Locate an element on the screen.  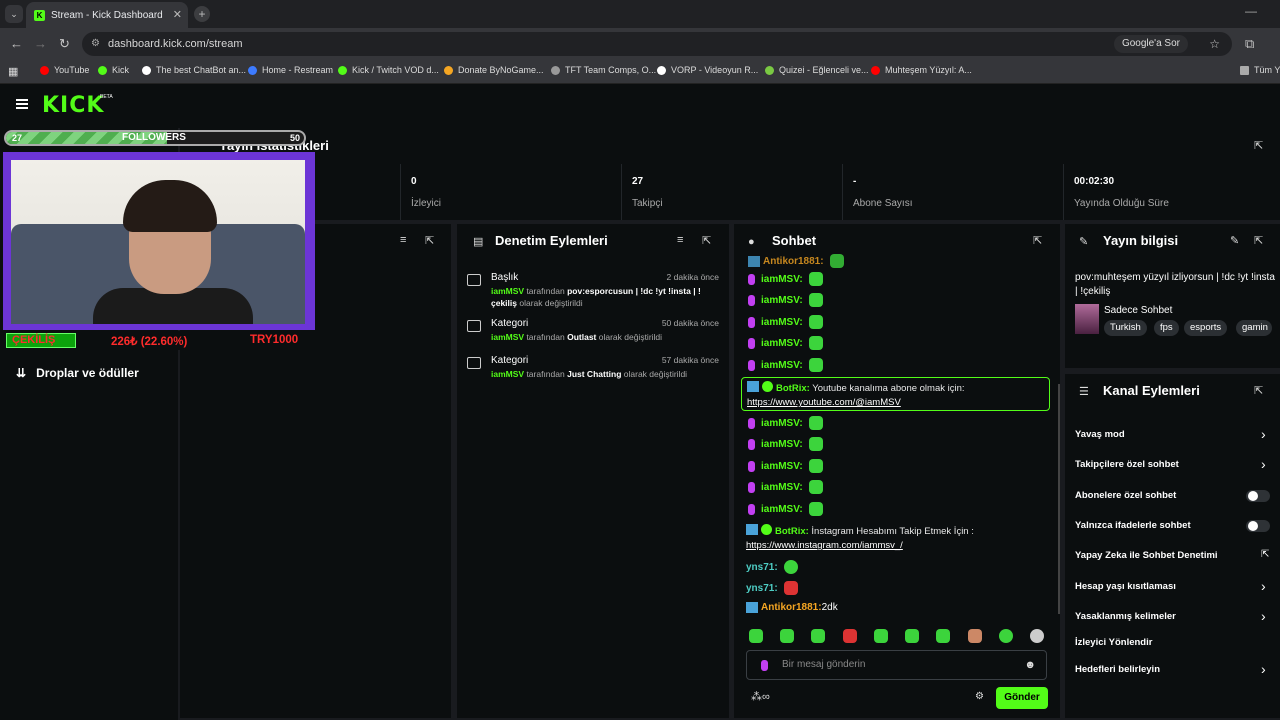
channel-actions-title: Kanal Eylemleri is located at coordinates (1151, 390).